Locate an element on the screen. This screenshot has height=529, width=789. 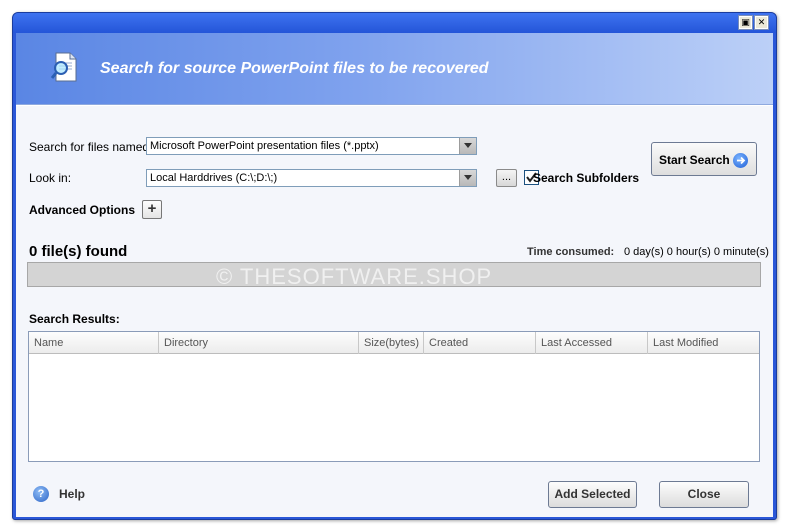
column-header-created: Created is located at coordinates (480, 343).